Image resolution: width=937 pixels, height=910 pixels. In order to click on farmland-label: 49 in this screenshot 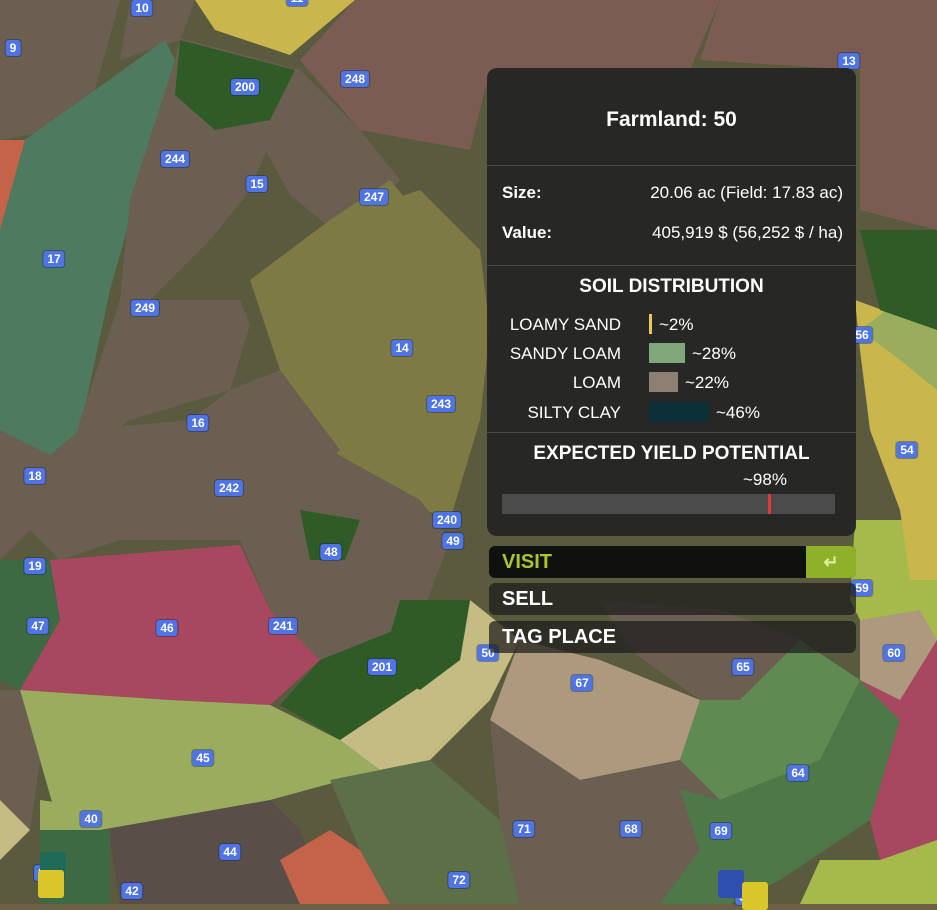, I will do `click(453, 541)`.